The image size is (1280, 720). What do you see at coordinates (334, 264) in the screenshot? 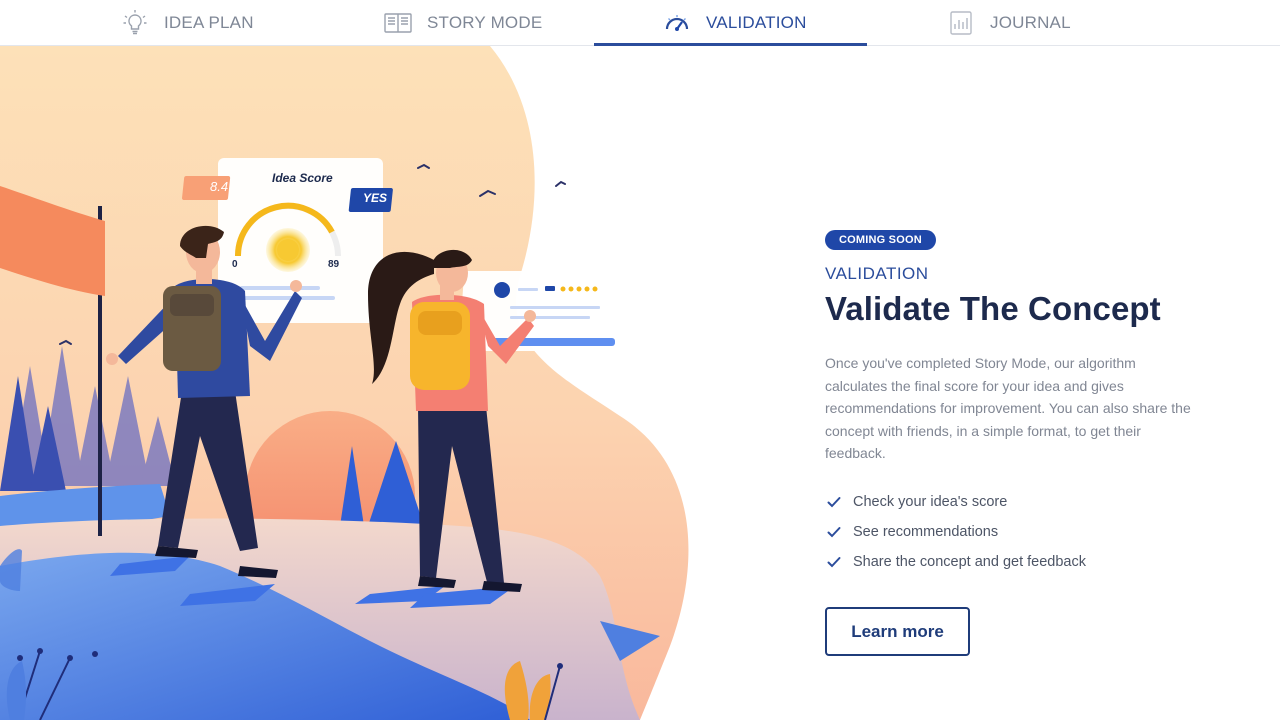
I see `gauge-max-label: 89` at bounding box center [334, 264].